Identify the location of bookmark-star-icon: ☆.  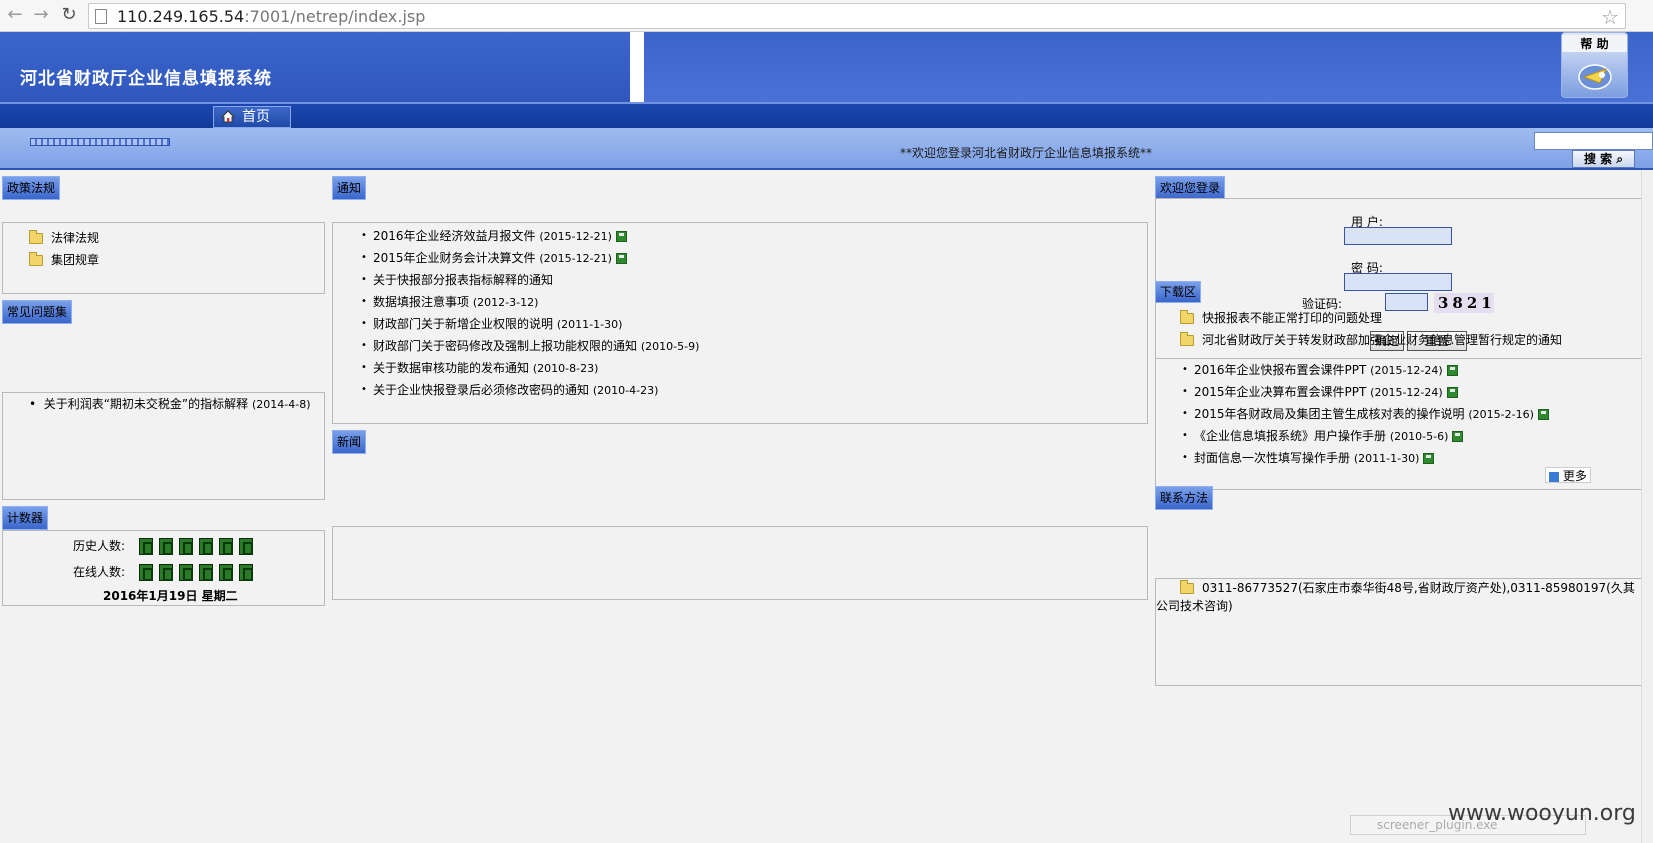
(1610, 17).